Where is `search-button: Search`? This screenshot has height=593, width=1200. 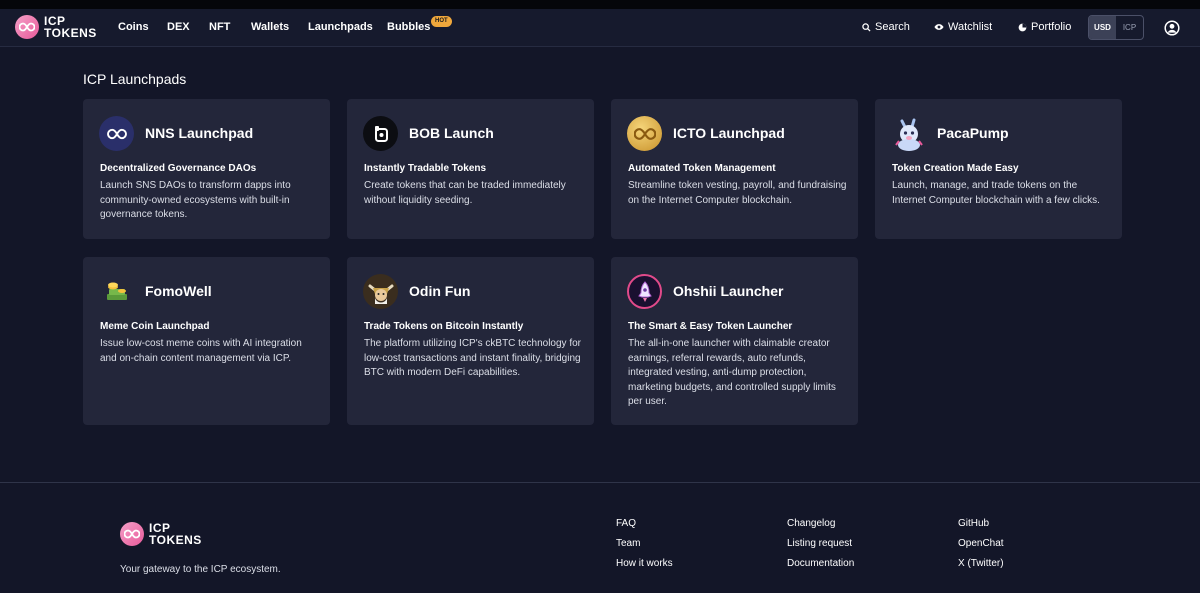
search-button: Search is located at coordinates (886, 27).